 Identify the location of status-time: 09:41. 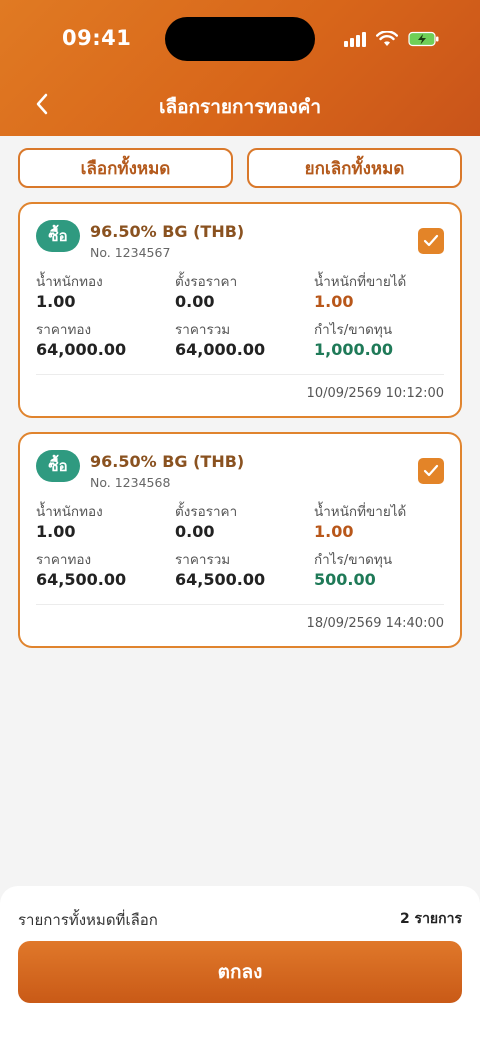
(97, 38).